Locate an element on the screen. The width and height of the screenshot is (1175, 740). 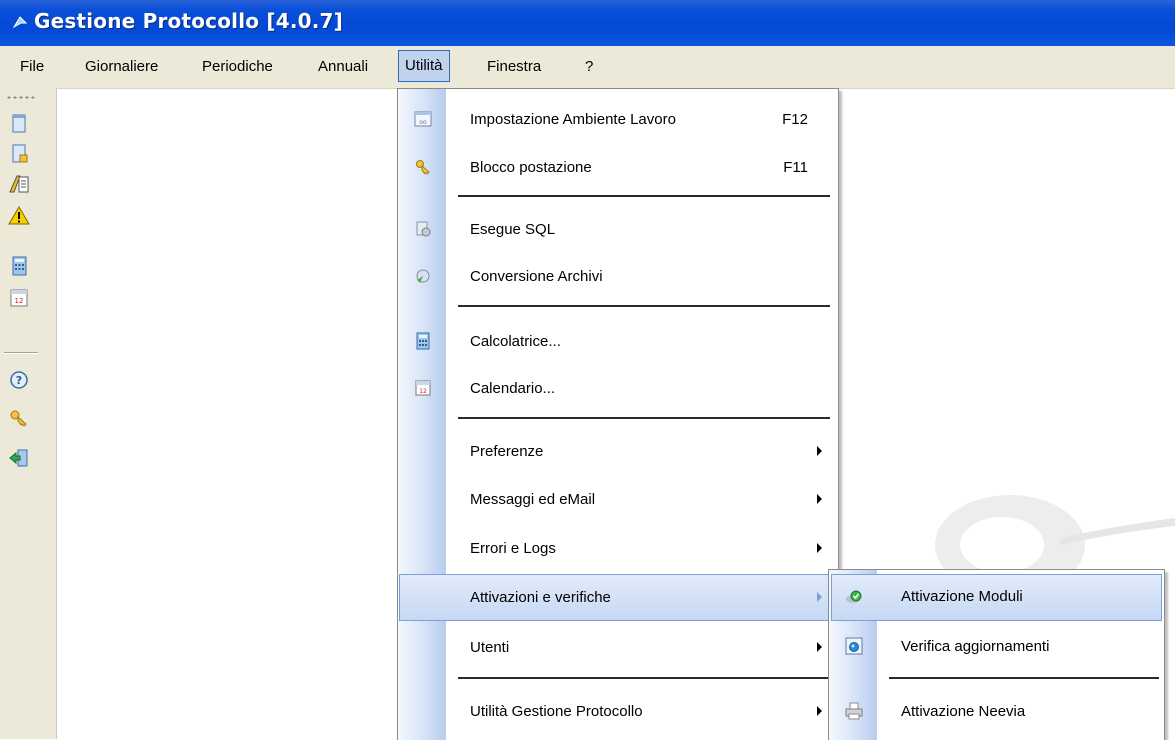
menu-item-label: Utilità Gestione Protocollo is located at coordinates (556, 711).